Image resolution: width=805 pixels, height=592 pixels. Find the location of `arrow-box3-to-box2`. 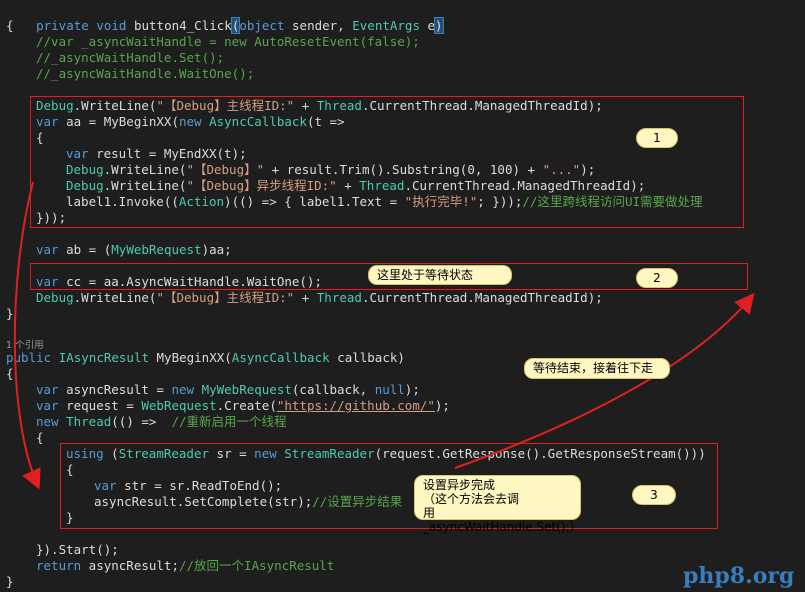

arrow-box3-to-box2 is located at coordinates (604, 380).